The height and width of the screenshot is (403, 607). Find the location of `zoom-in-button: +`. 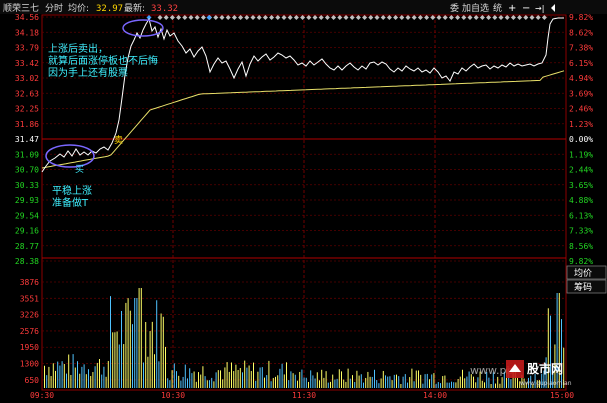

zoom-in-button: + is located at coordinates (512, 8).